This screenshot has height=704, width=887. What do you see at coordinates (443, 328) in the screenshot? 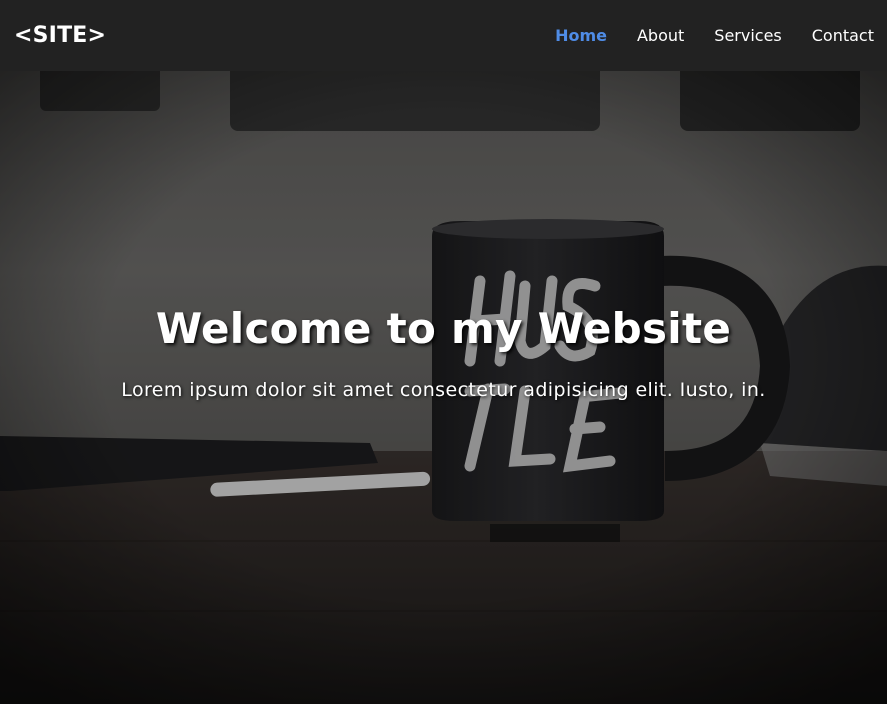
I see `hero-title: Welcome to my Website` at bounding box center [443, 328].